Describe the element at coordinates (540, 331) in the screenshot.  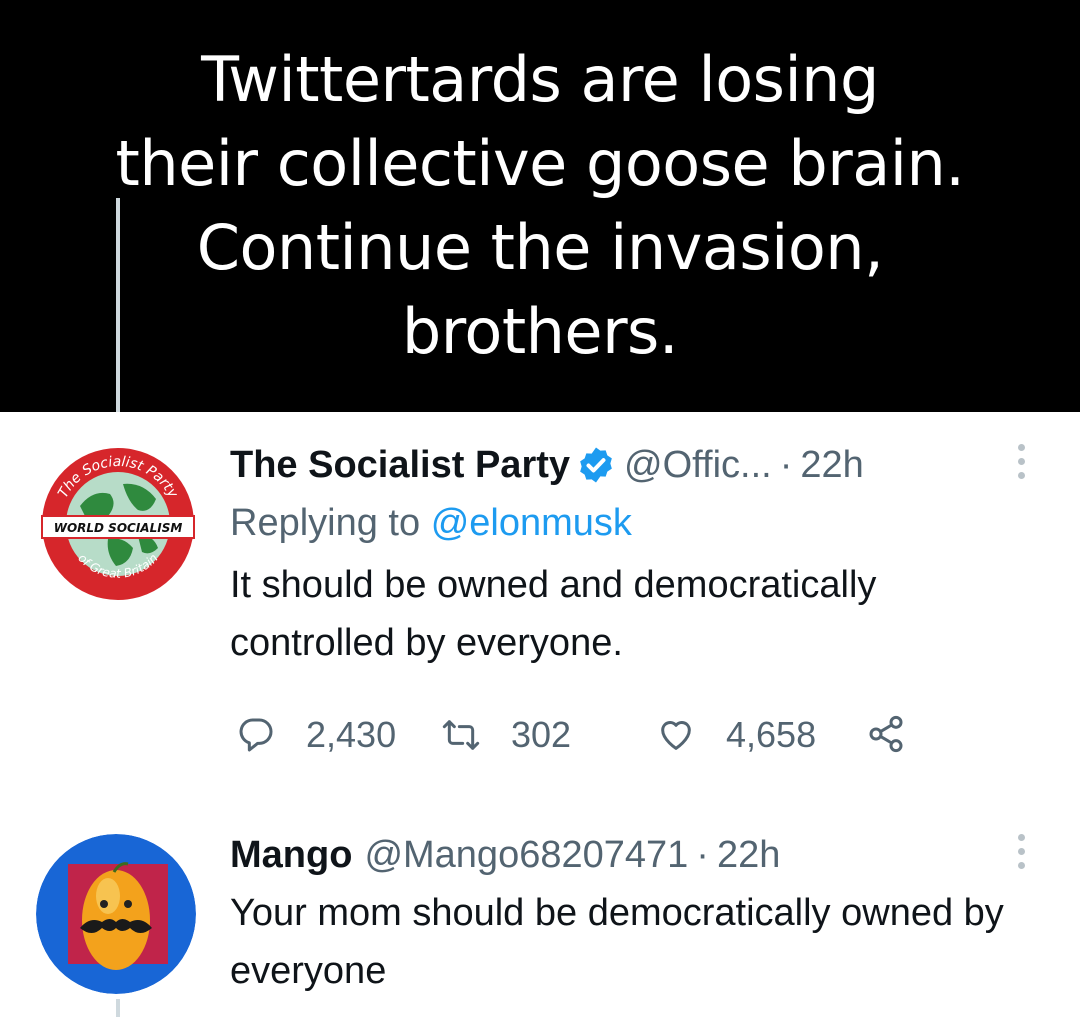
I see `caption-line: brothers.` at that location.